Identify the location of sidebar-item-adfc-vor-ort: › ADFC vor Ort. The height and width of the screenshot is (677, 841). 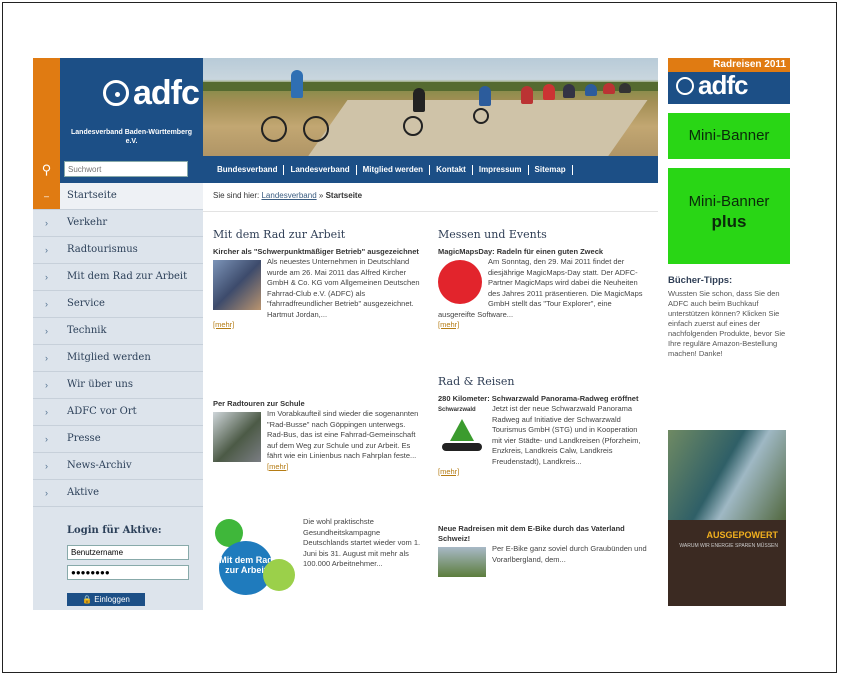
(118, 412).